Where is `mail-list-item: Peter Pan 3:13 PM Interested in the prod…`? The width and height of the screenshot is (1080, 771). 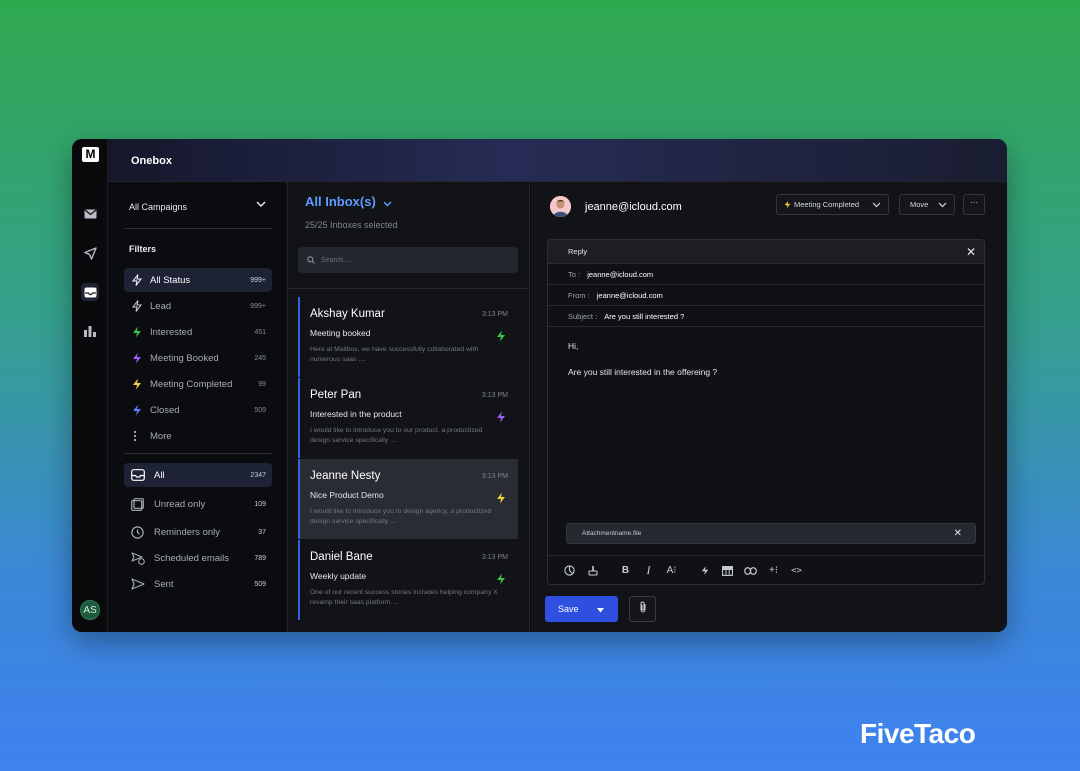 mail-list-item: Peter Pan 3:13 PM Interested in the prod… is located at coordinates (408, 418).